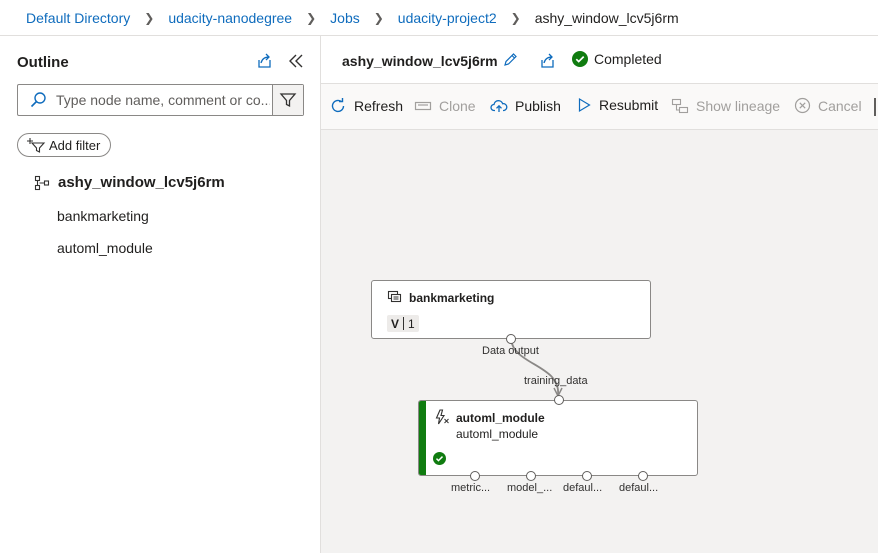 The image size is (878, 553). I want to click on play-icon, so click(584, 105).